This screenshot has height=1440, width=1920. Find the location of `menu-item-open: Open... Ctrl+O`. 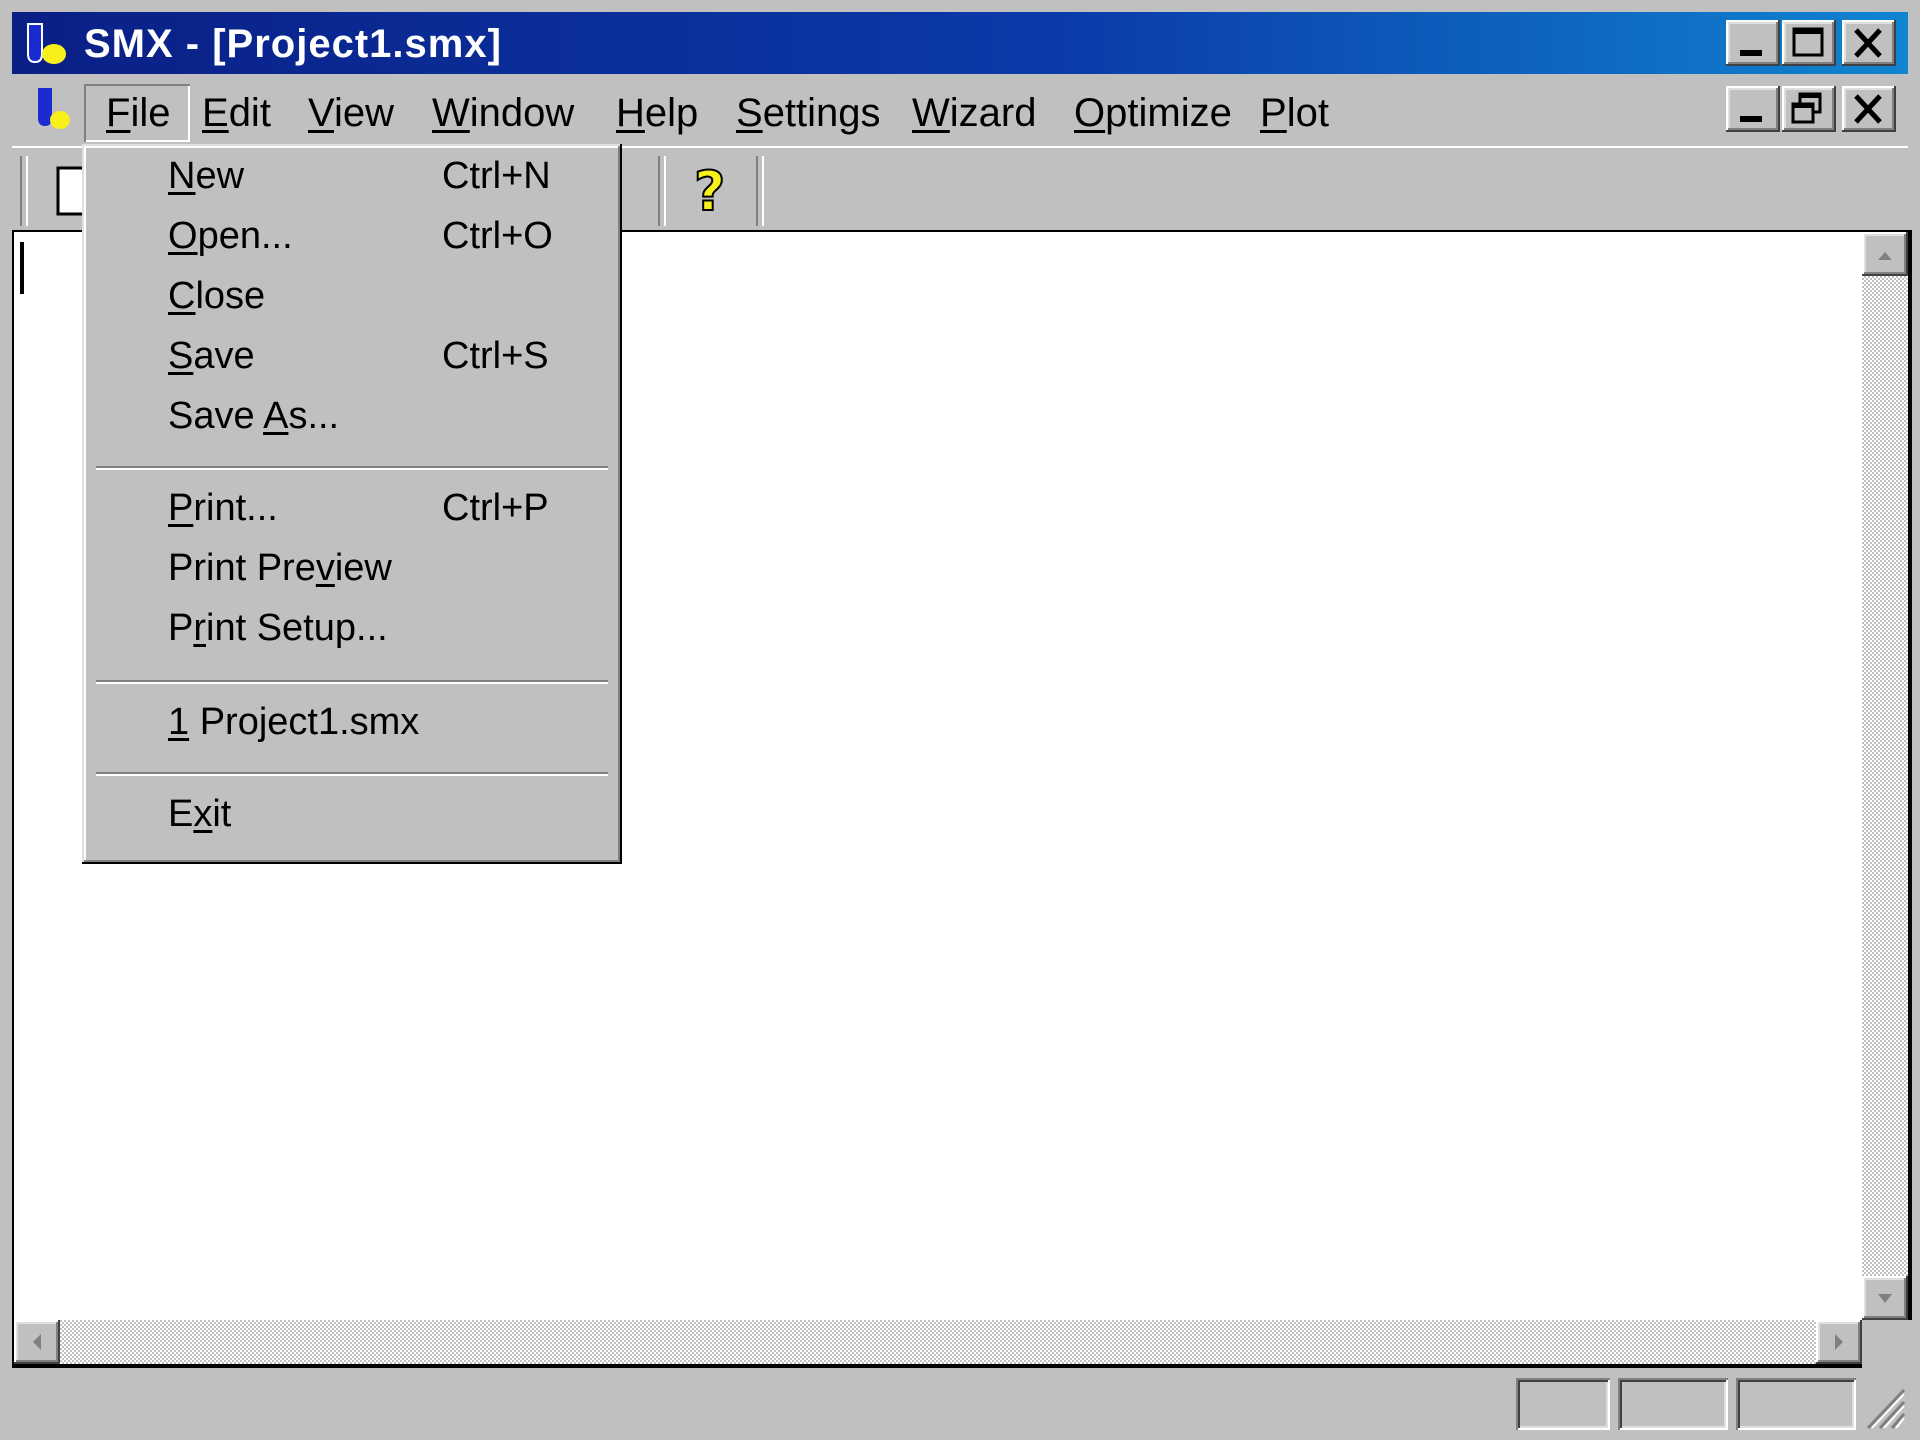

menu-item-open: Open... Ctrl+O is located at coordinates (352, 236).